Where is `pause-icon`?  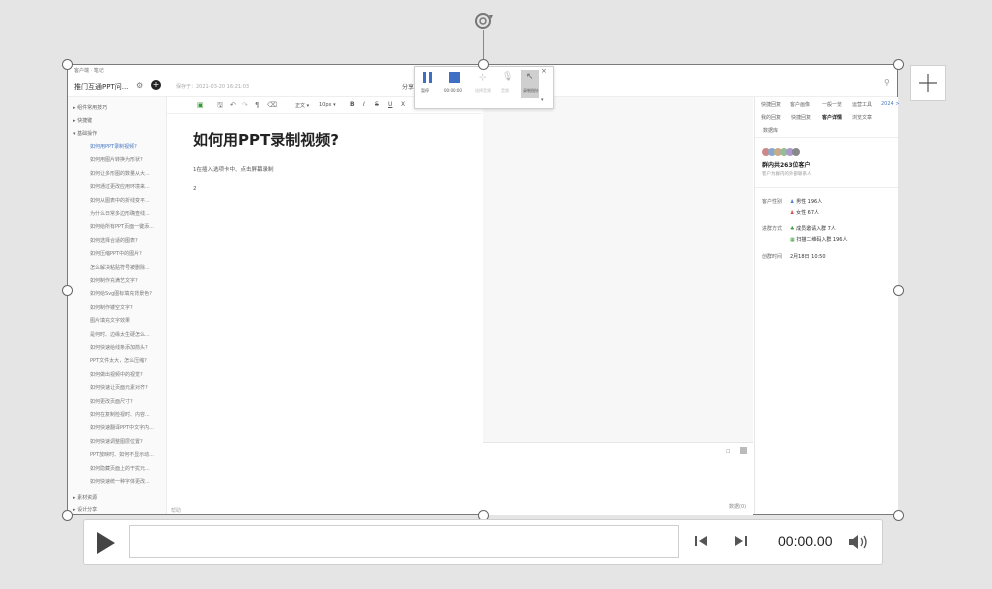 pause-icon is located at coordinates (428, 78).